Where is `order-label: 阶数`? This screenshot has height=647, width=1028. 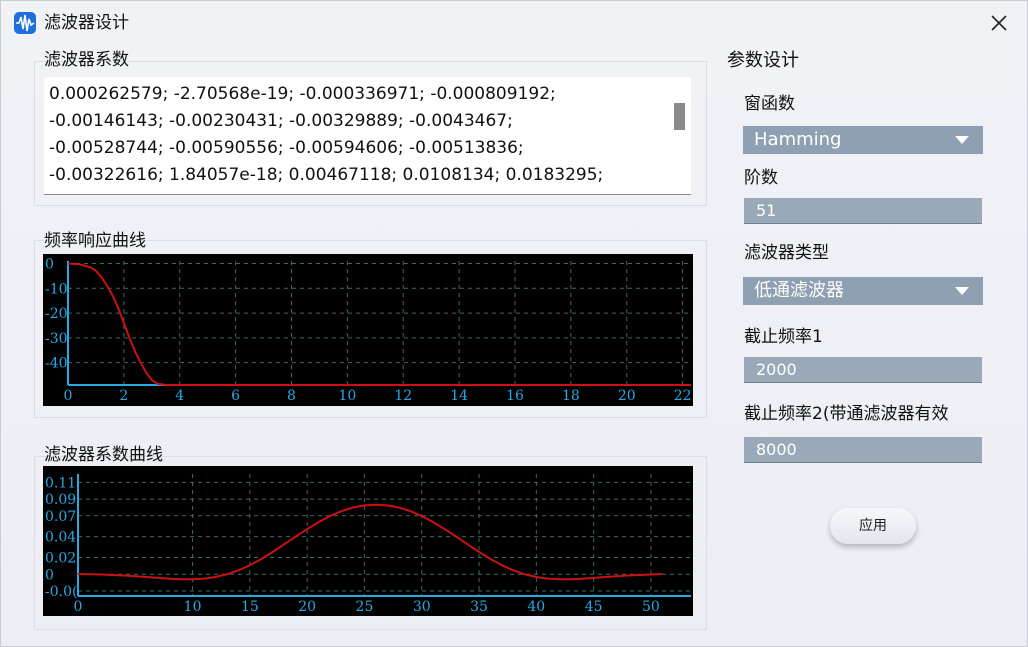
order-label: 阶数 is located at coordinates (761, 178).